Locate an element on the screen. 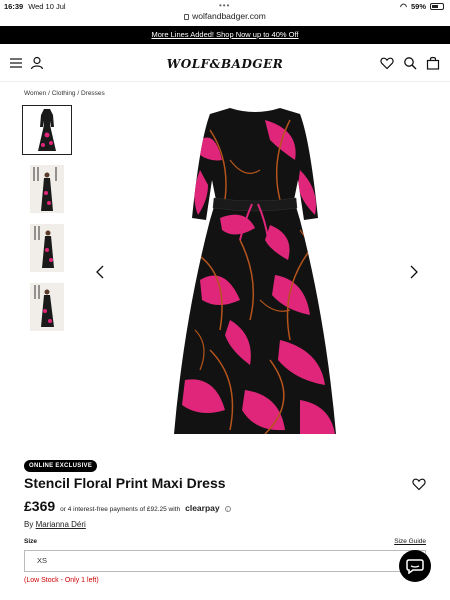 The image size is (450, 600). promo-banner: More Lines Added! Shop Now up to 40% Off is located at coordinates (225, 35).